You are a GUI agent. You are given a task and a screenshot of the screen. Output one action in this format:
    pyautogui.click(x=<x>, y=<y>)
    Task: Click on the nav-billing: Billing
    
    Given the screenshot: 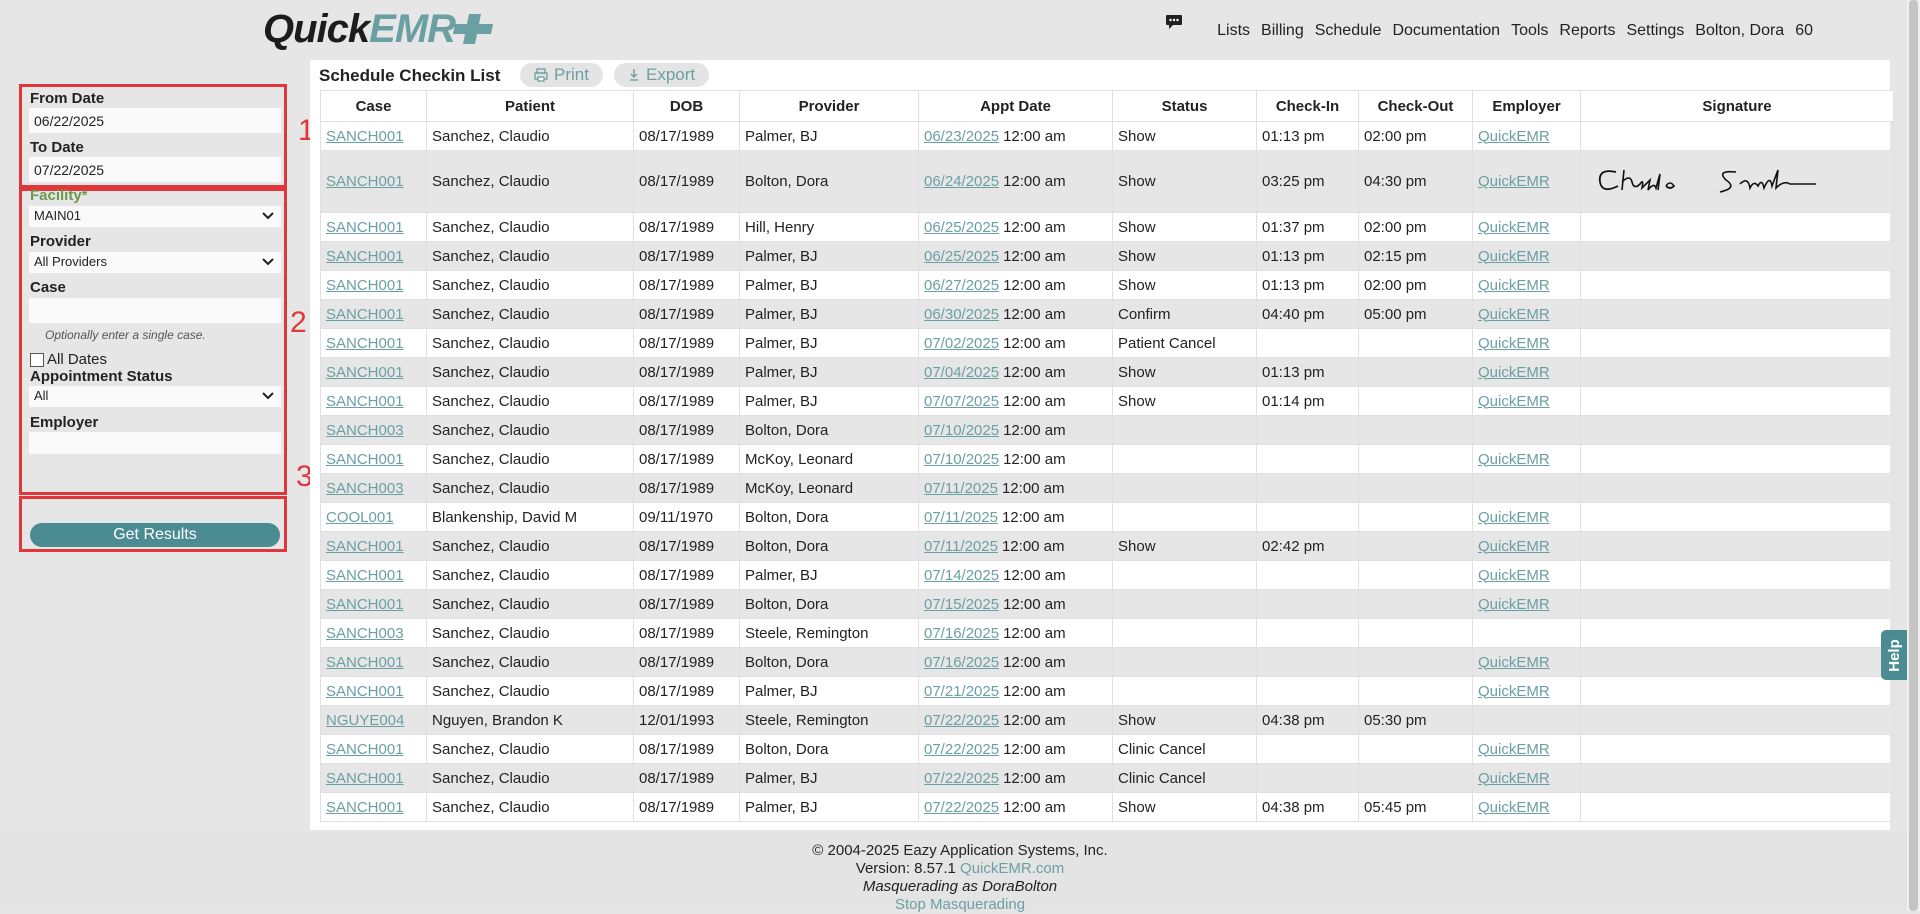 What is the action you would take?
    pyautogui.click(x=1282, y=31)
    